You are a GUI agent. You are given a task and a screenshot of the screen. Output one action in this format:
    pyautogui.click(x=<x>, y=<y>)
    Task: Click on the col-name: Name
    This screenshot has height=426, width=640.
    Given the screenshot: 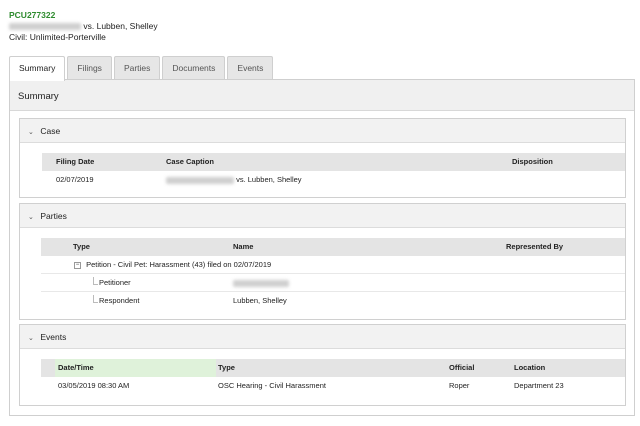 What is the action you would take?
    pyautogui.click(x=243, y=247)
    